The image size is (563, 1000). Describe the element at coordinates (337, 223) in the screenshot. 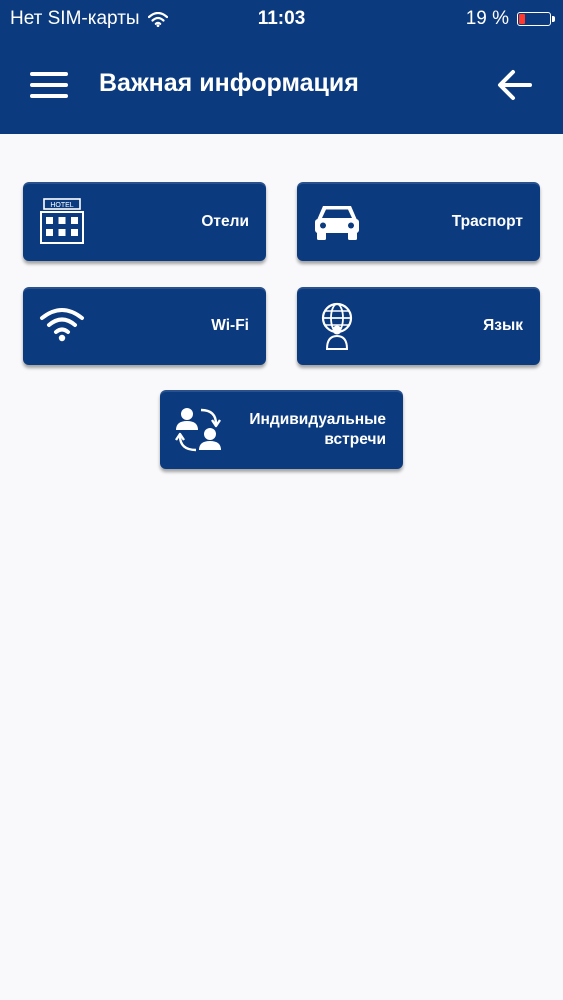

I see `car-icon` at that location.